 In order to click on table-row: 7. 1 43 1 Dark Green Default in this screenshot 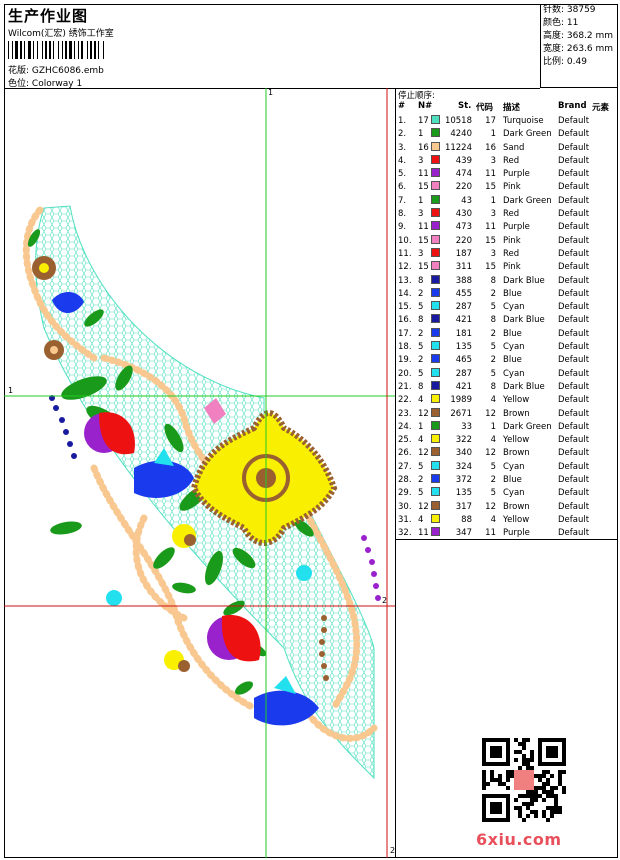, I will do `click(507, 201)`.